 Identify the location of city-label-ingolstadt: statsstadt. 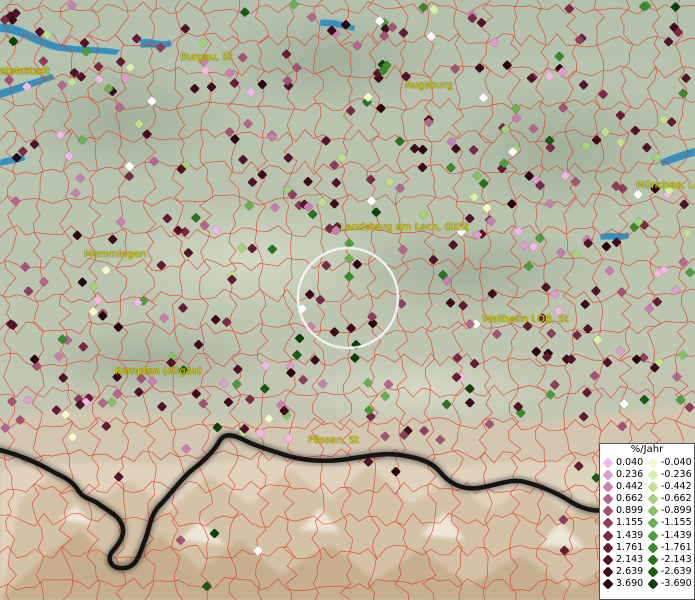
(25, 71).